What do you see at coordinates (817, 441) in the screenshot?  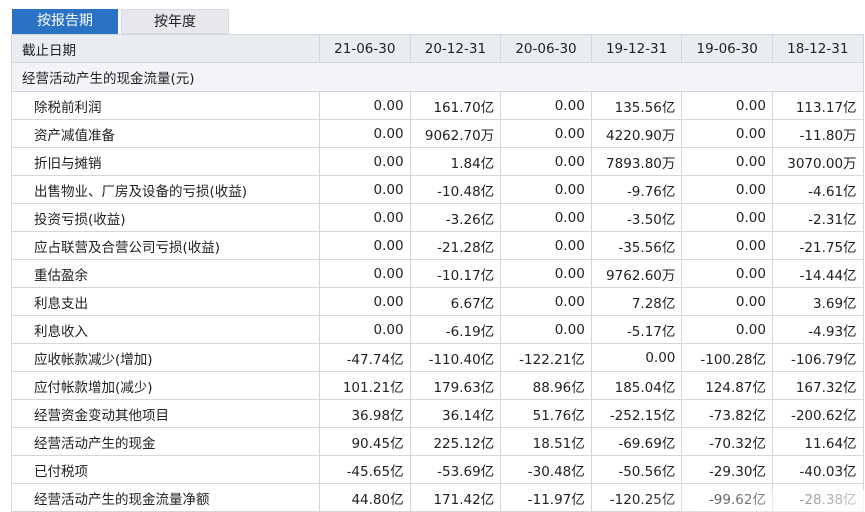 I see `value-cell: 11.64亿` at bounding box center [817, 441].